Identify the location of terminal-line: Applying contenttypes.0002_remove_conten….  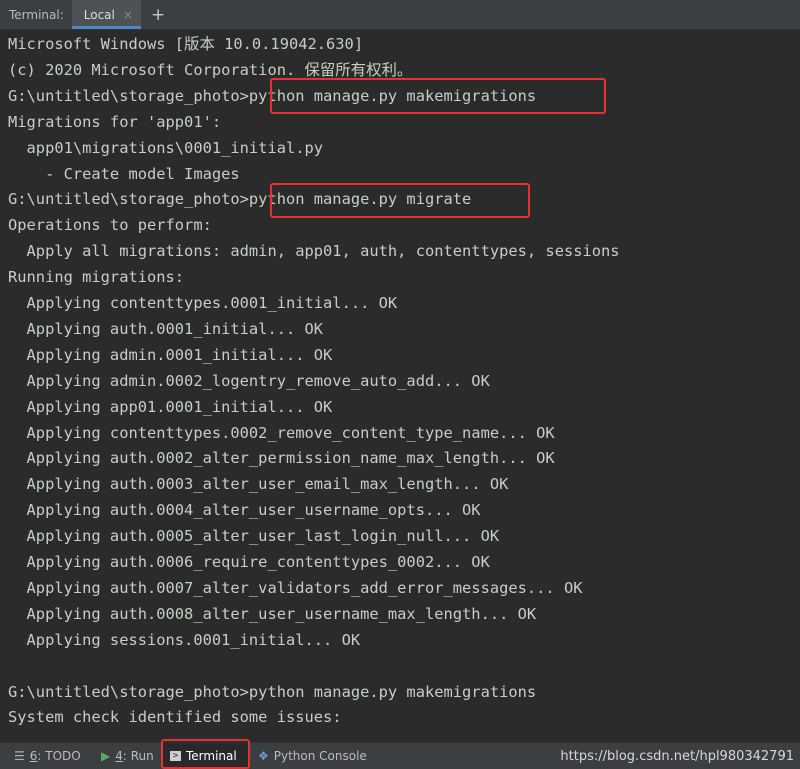
(281, 432).